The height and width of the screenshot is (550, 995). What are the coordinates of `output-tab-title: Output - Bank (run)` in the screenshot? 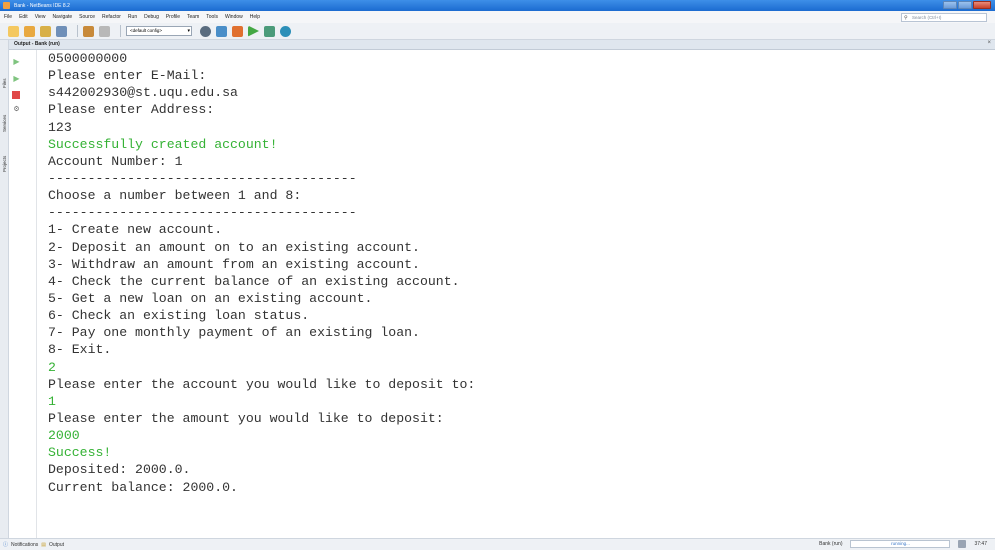 It's located at (37, 44).